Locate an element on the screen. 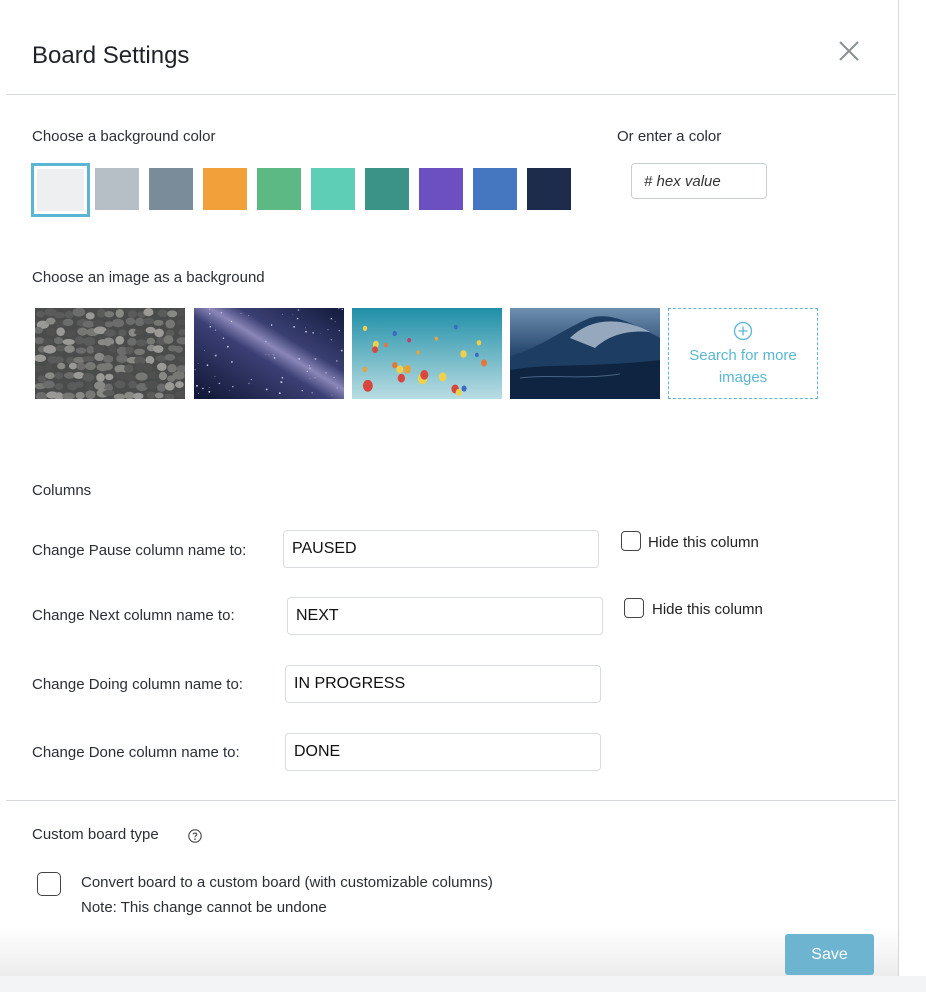  image-option-balloons is located at coordinates (427, 353).